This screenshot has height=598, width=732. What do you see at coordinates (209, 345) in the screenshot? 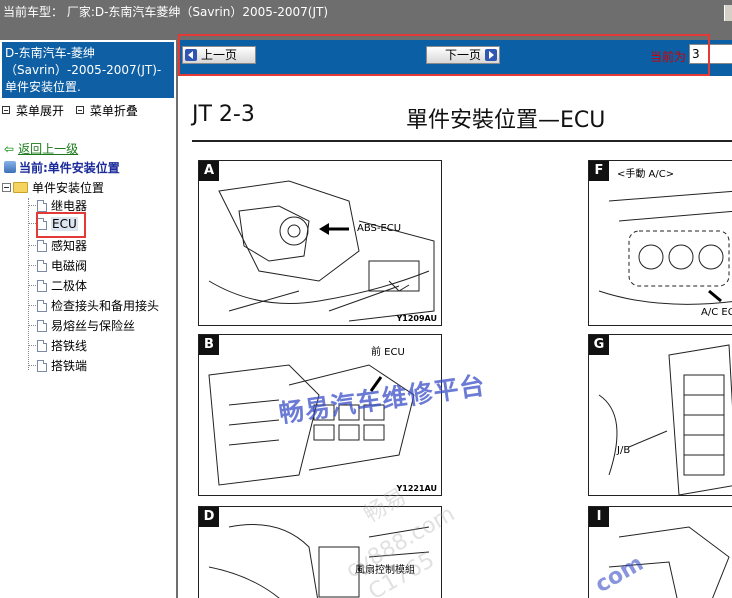
I see `panel-letter: B` at bounding box center [209, 345].